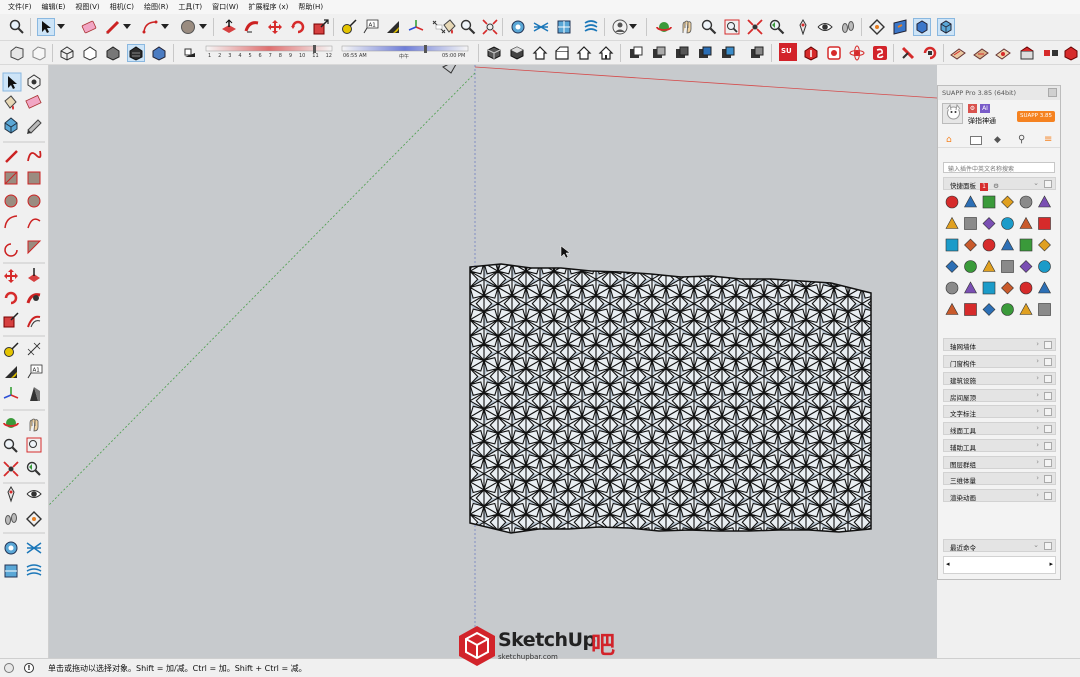  I want to click on info-icon: !, so click(29, 668).